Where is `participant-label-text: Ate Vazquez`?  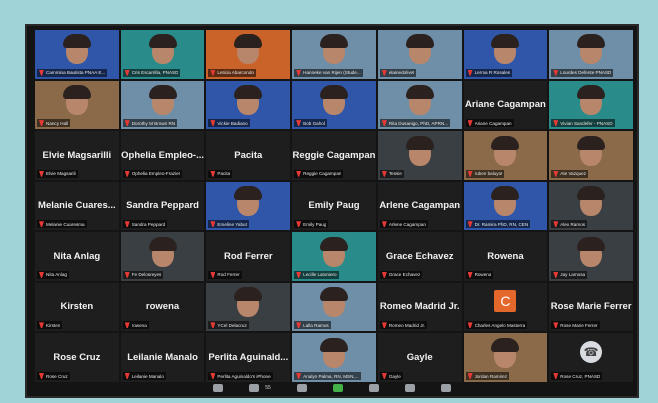
participant-label-text: Ate Vazquez is located at coordinates (573, 174).